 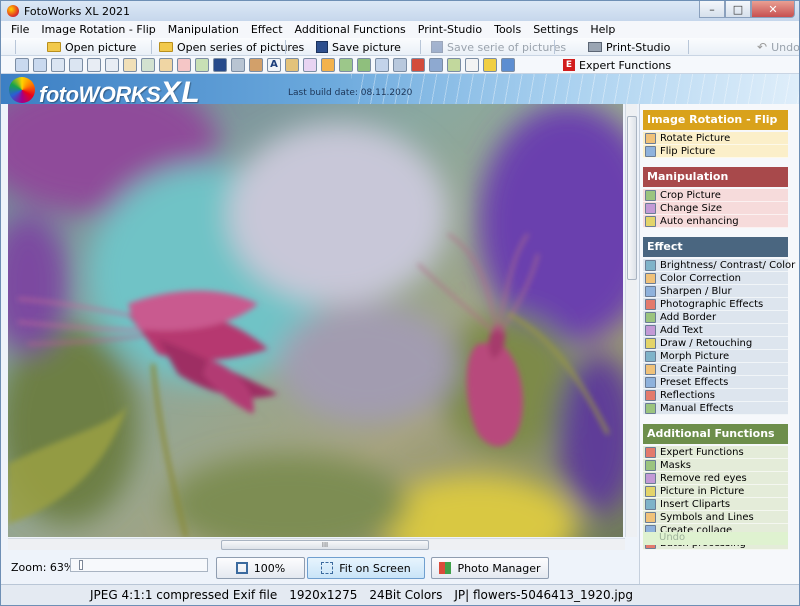 I want to click on brand-banner: fotoWORKSXL Last build date: 08.11.2020, so click(x=400, y=89).